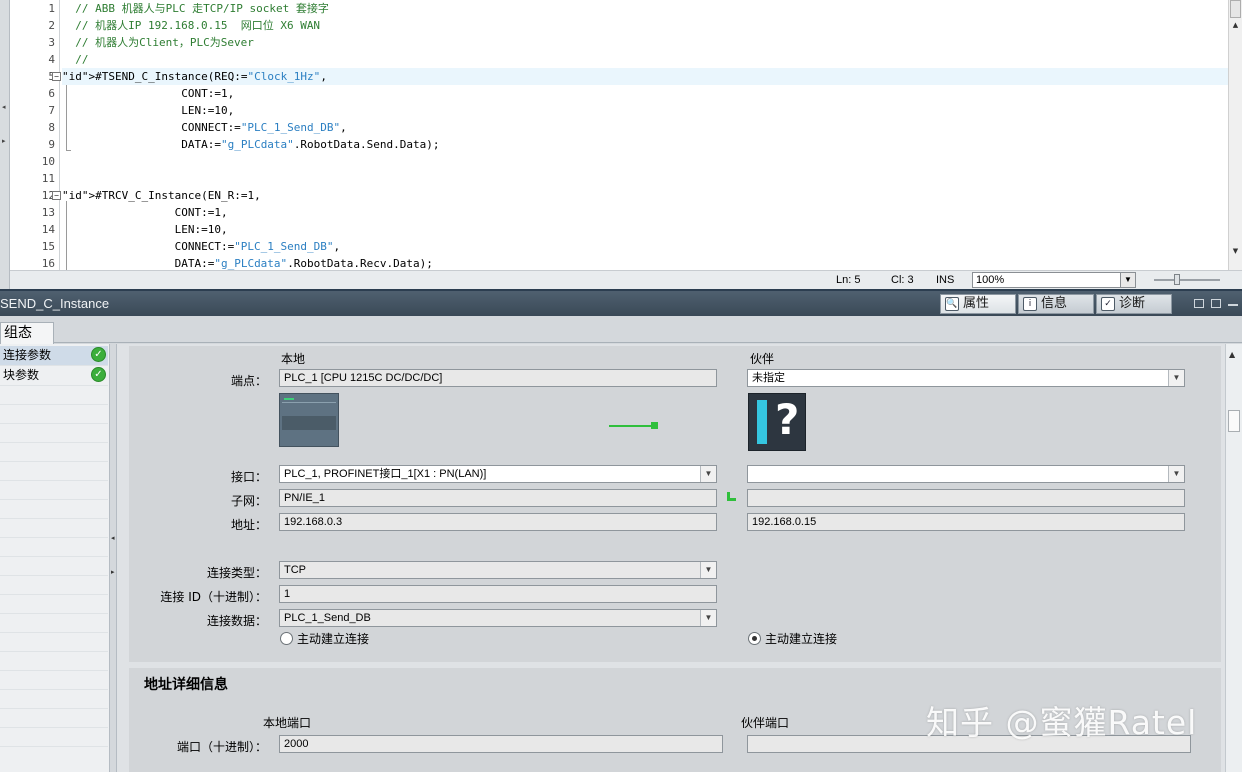 This screenshot has width=1242, height=772. Describe the element at coordinates (48, 161) in the screenshot. I see `line-number: 10` at that location.